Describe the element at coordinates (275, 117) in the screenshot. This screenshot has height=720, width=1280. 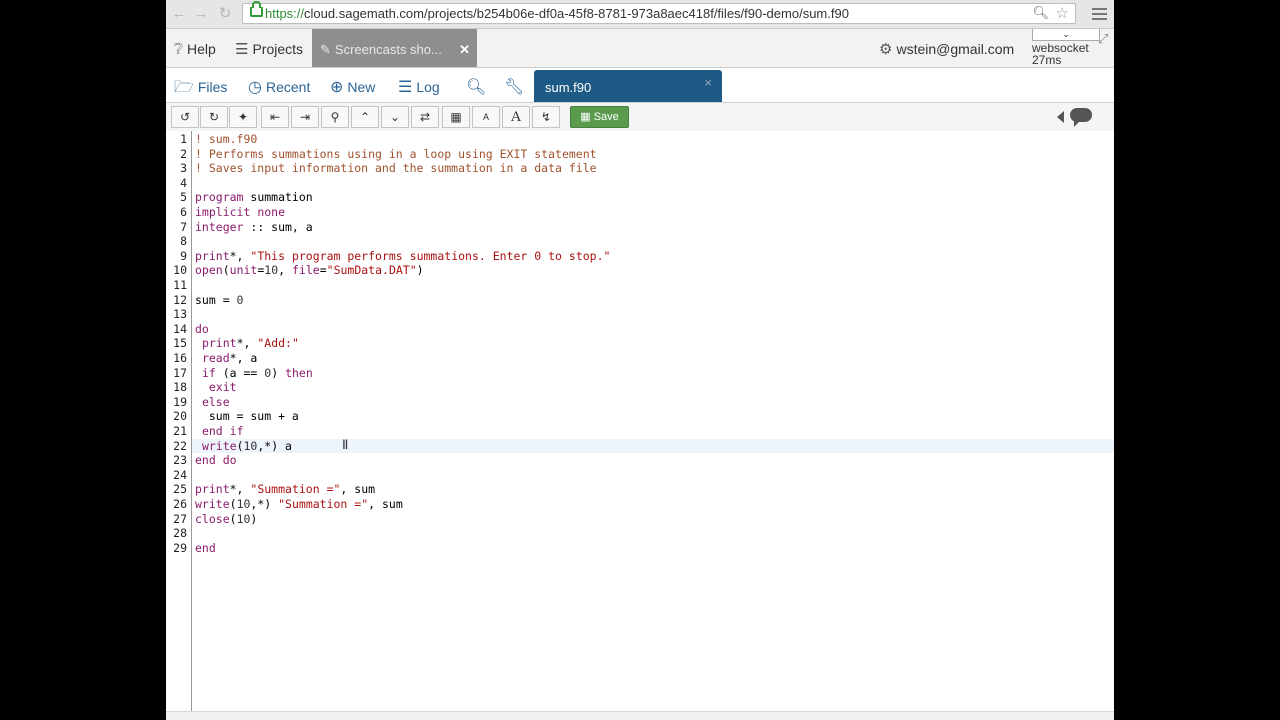
I see `indent-left-icon: ⇤` at that location.